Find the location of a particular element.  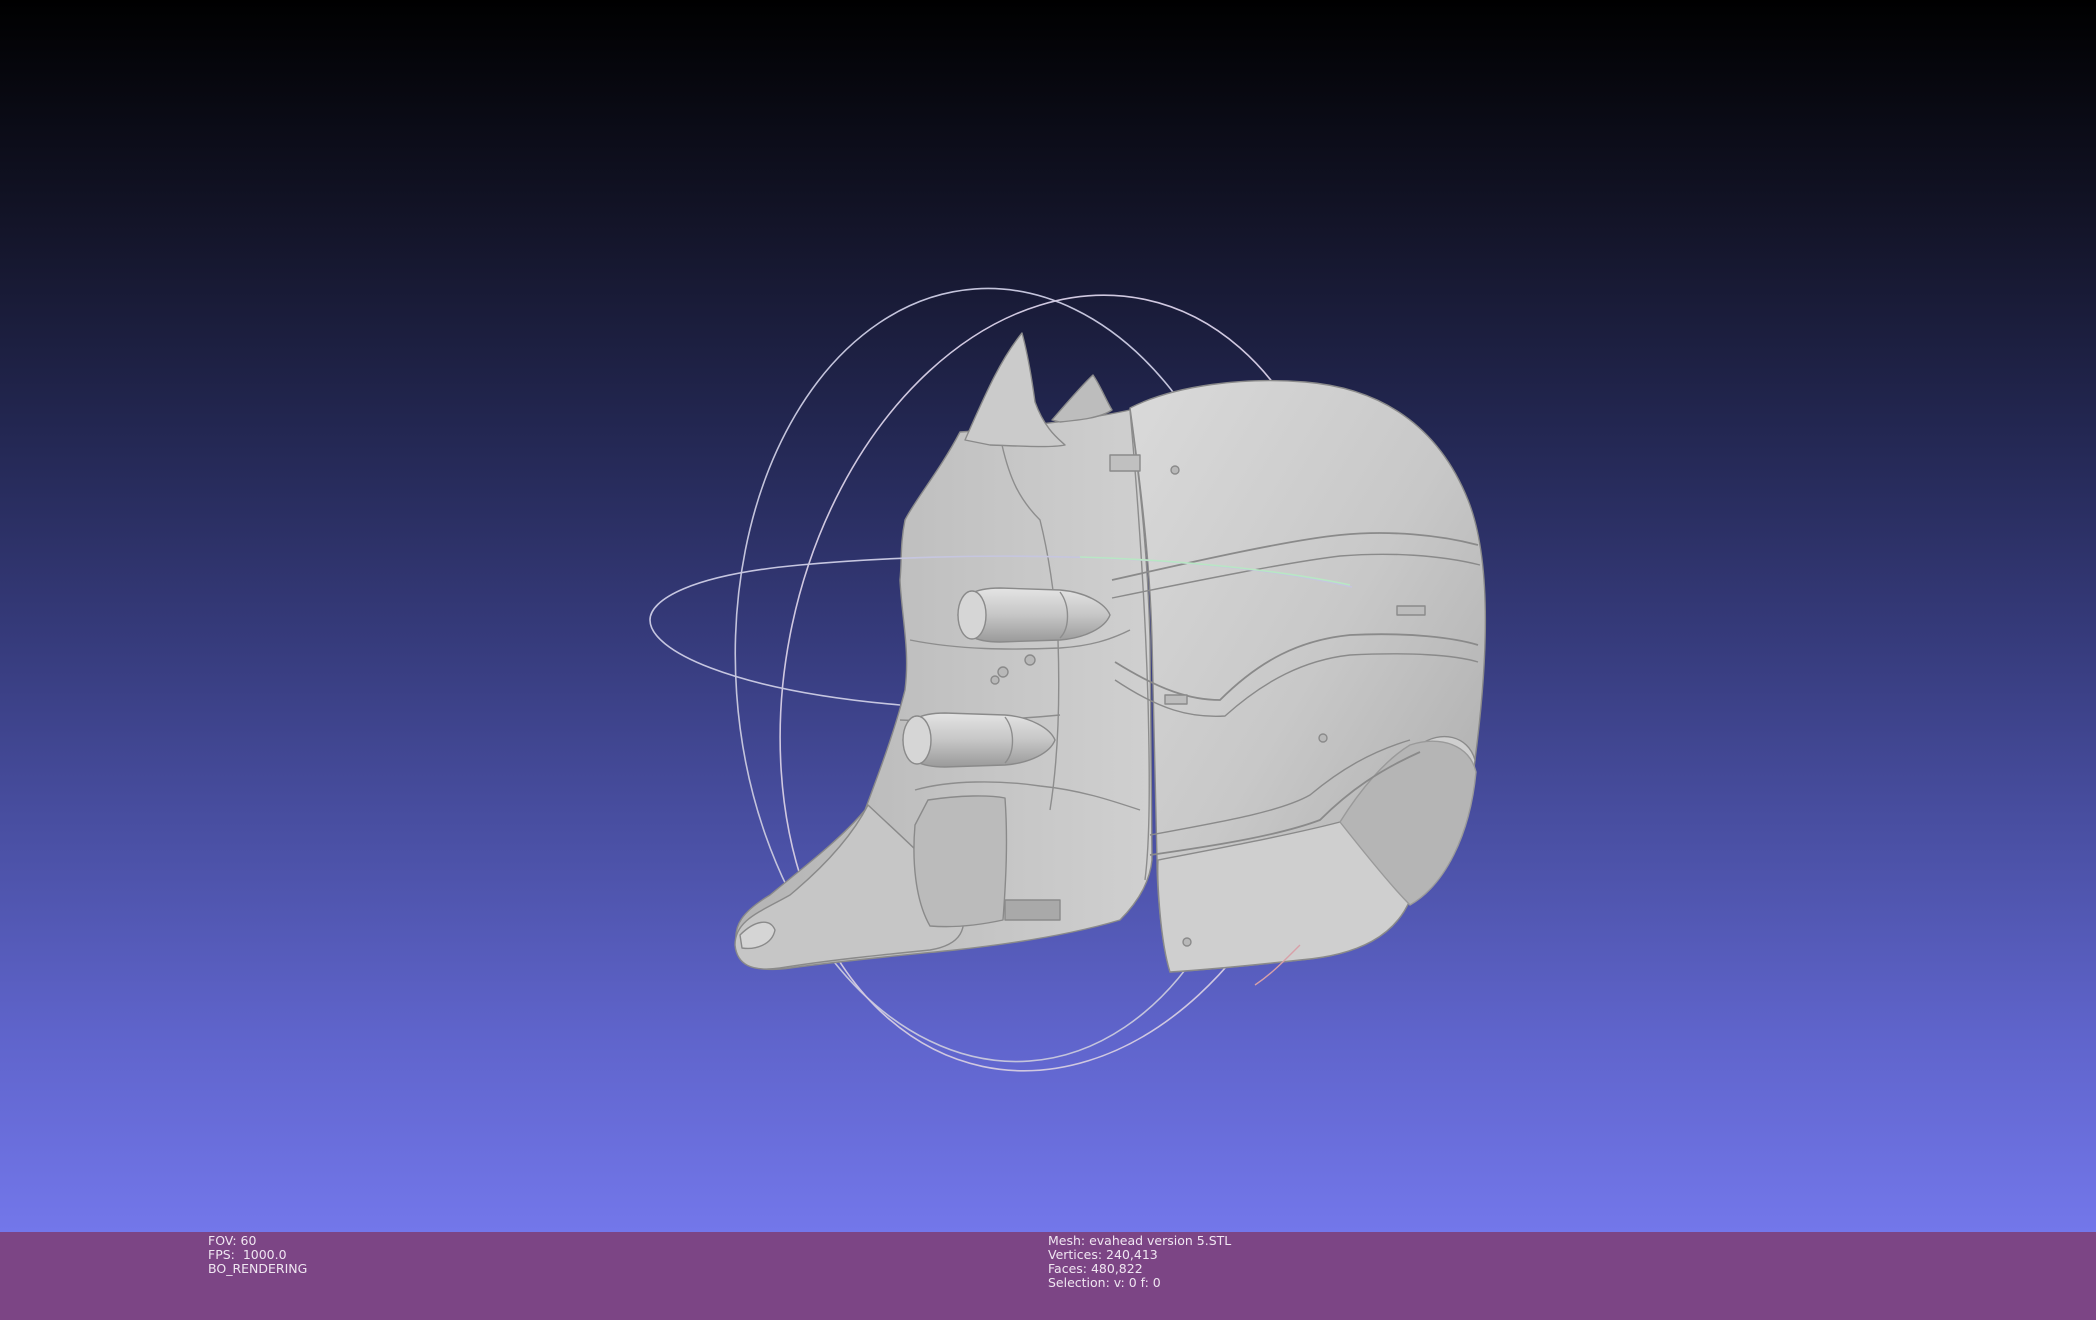

mesh-horn-right is located at coordinates (1082, 398).